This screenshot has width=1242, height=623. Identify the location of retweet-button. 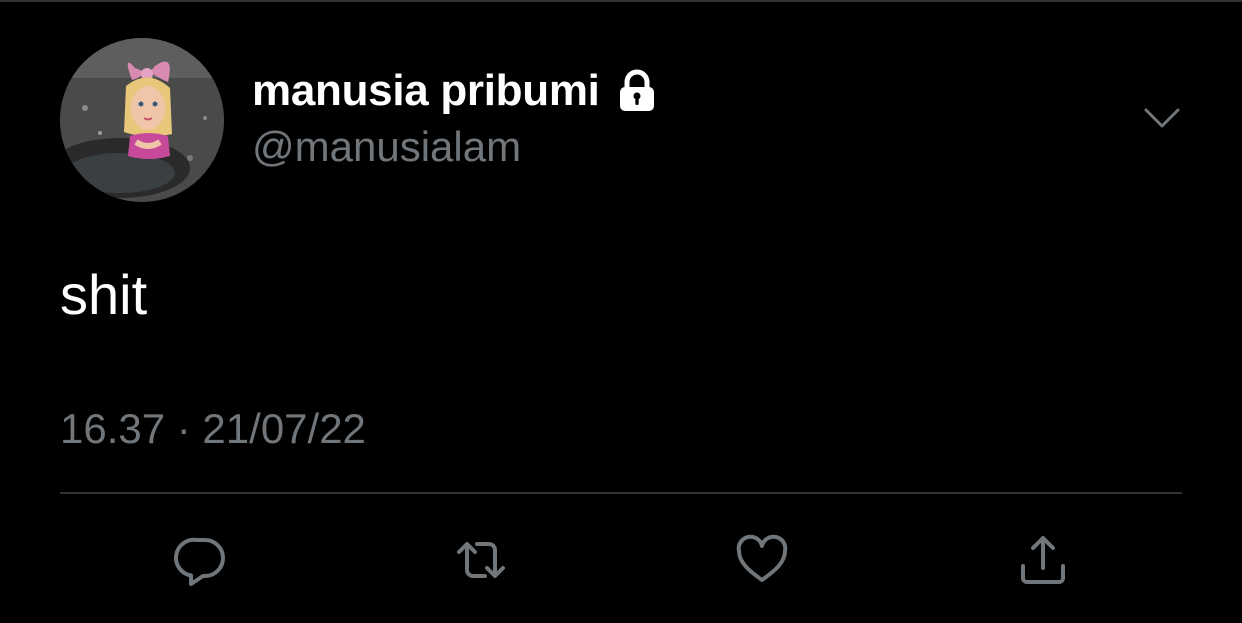
(481, 560).